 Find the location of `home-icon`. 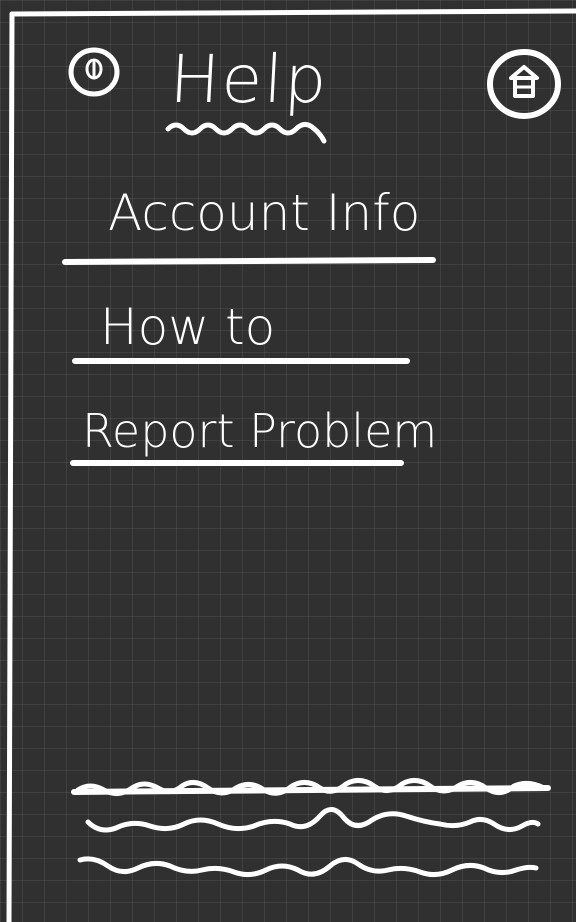

home-icon is located at coordinates (524, 84).